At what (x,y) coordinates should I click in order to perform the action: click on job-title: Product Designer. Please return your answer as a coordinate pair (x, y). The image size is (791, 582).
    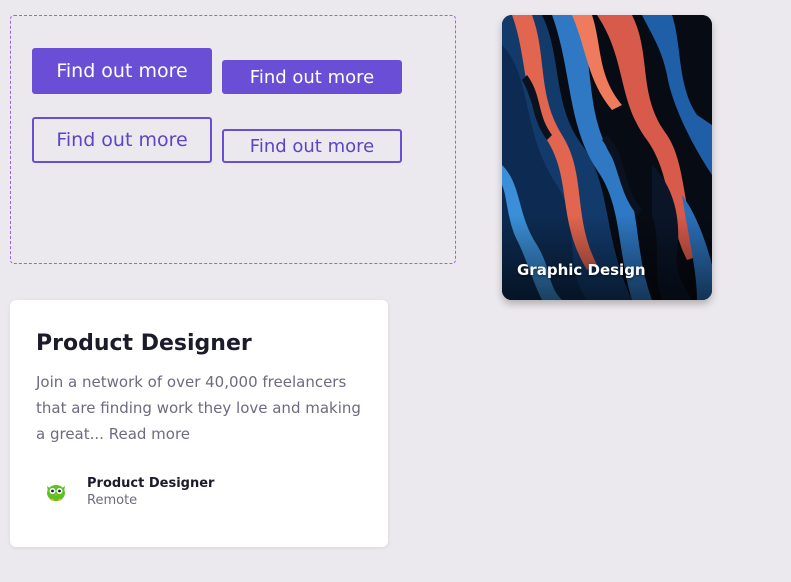
    Looking at the image, I should click on (144, 343).